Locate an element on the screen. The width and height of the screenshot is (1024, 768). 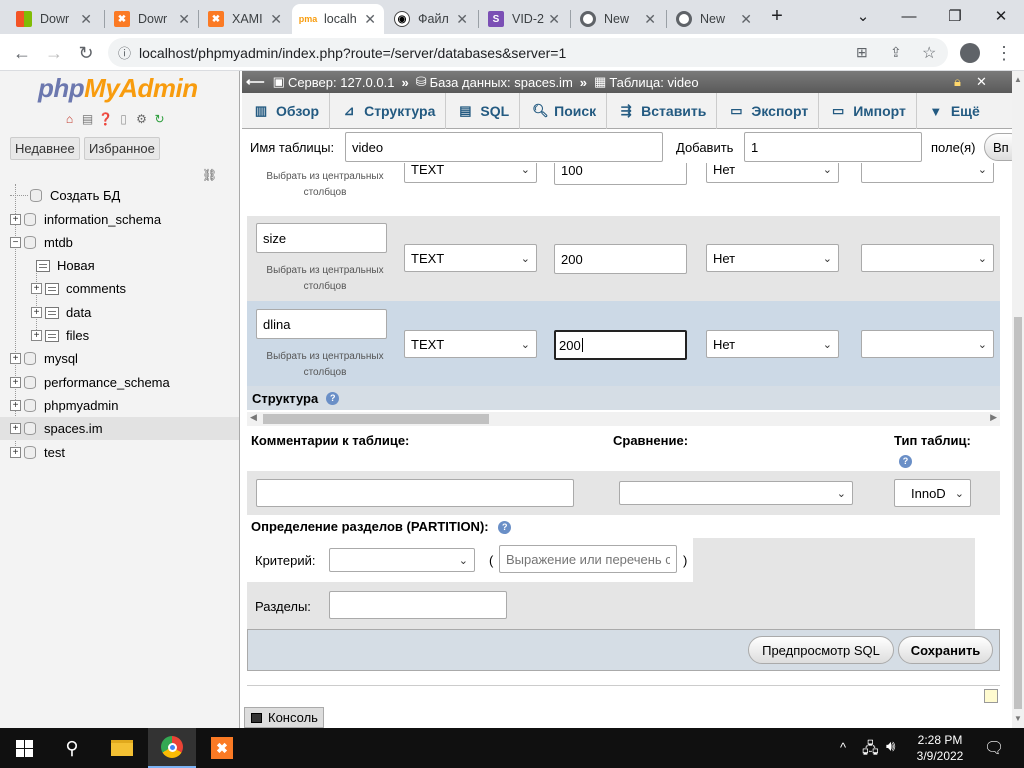
translate-icon: ⊞ is located at coordinates (862, 52).